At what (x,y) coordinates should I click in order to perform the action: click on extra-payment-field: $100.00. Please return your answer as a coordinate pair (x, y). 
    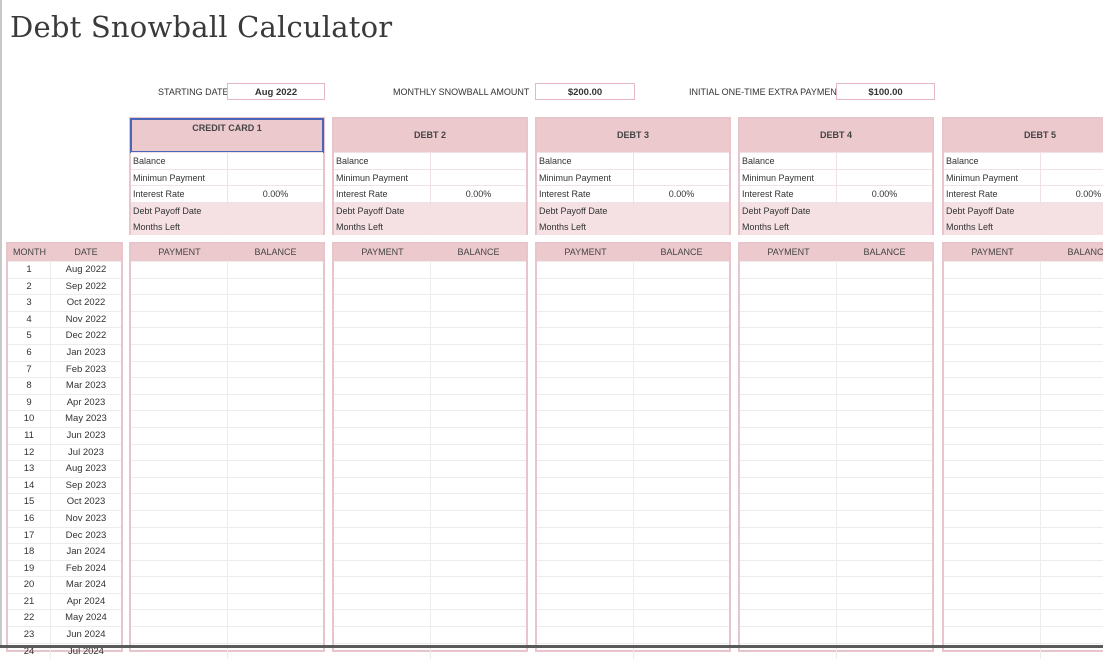
    Looking at the image, I should click on (885, 91).